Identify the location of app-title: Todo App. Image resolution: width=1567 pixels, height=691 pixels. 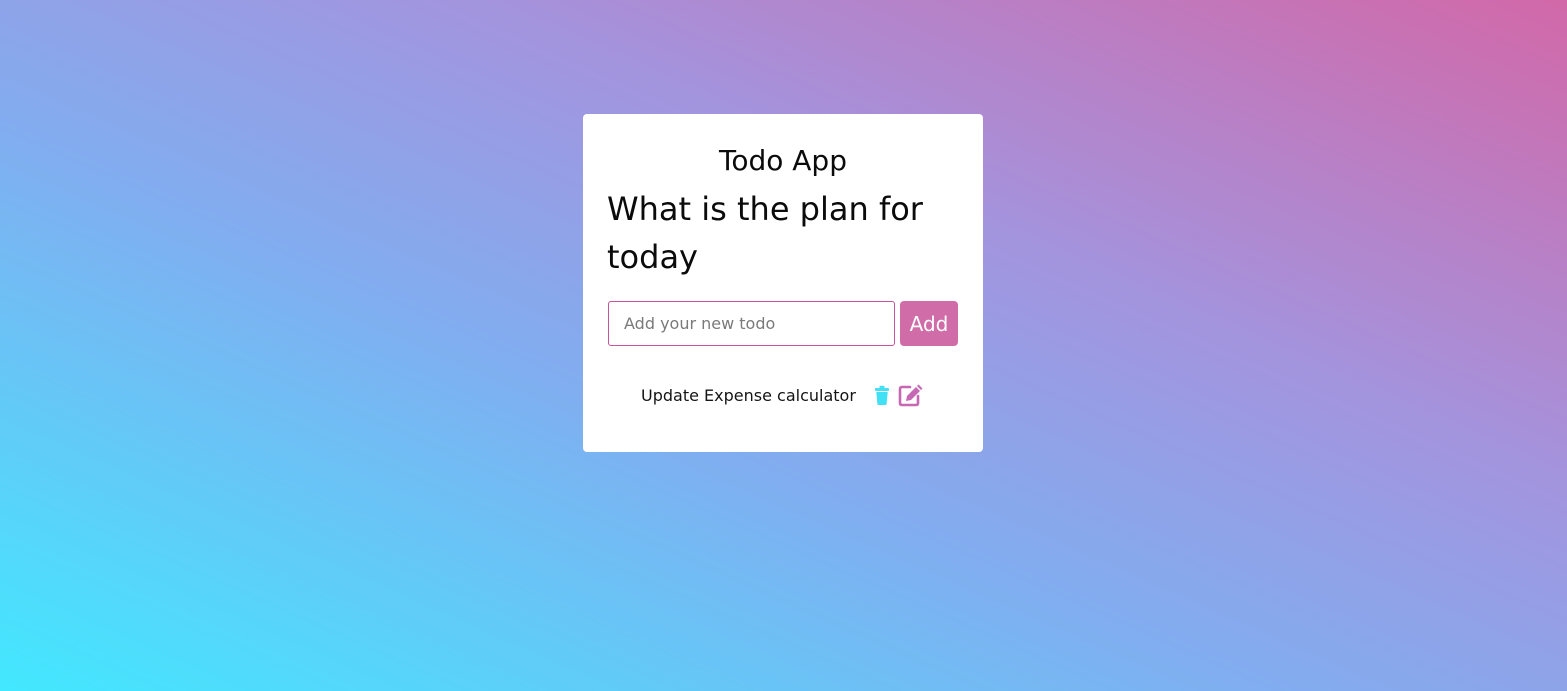
(783, 160).